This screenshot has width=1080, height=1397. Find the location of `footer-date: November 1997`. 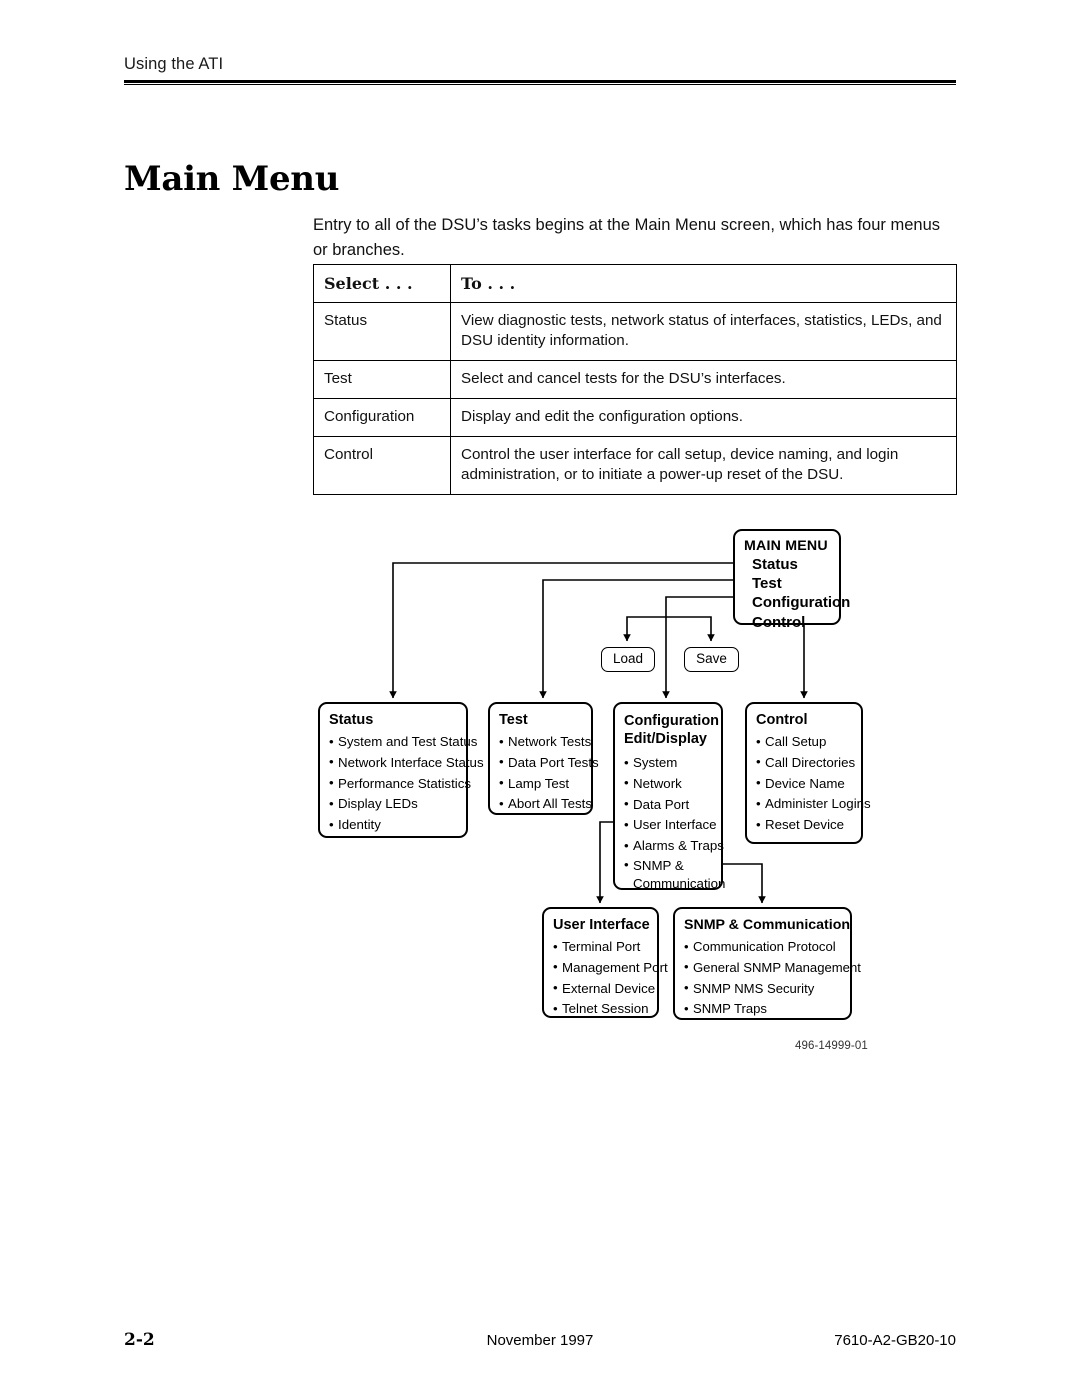

footer-date: November 1997 is located at coordinates (540, 1340).